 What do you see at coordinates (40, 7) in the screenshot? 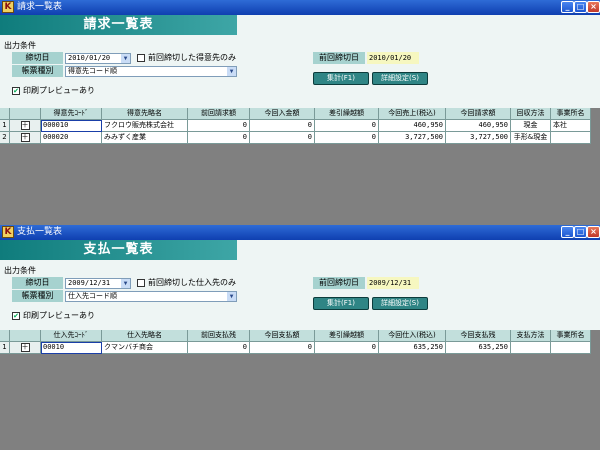
I see `window-title: 請求一覧表` at bounding box center [40, 7].